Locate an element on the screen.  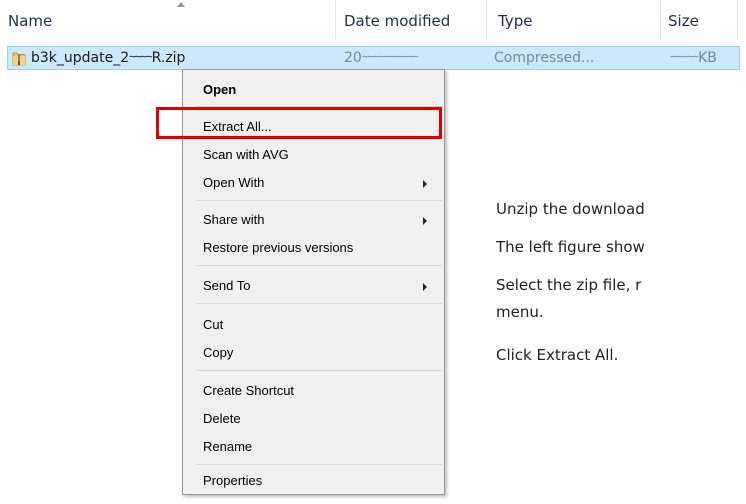
zip-folder-icon is located at coordinates (19, 59).